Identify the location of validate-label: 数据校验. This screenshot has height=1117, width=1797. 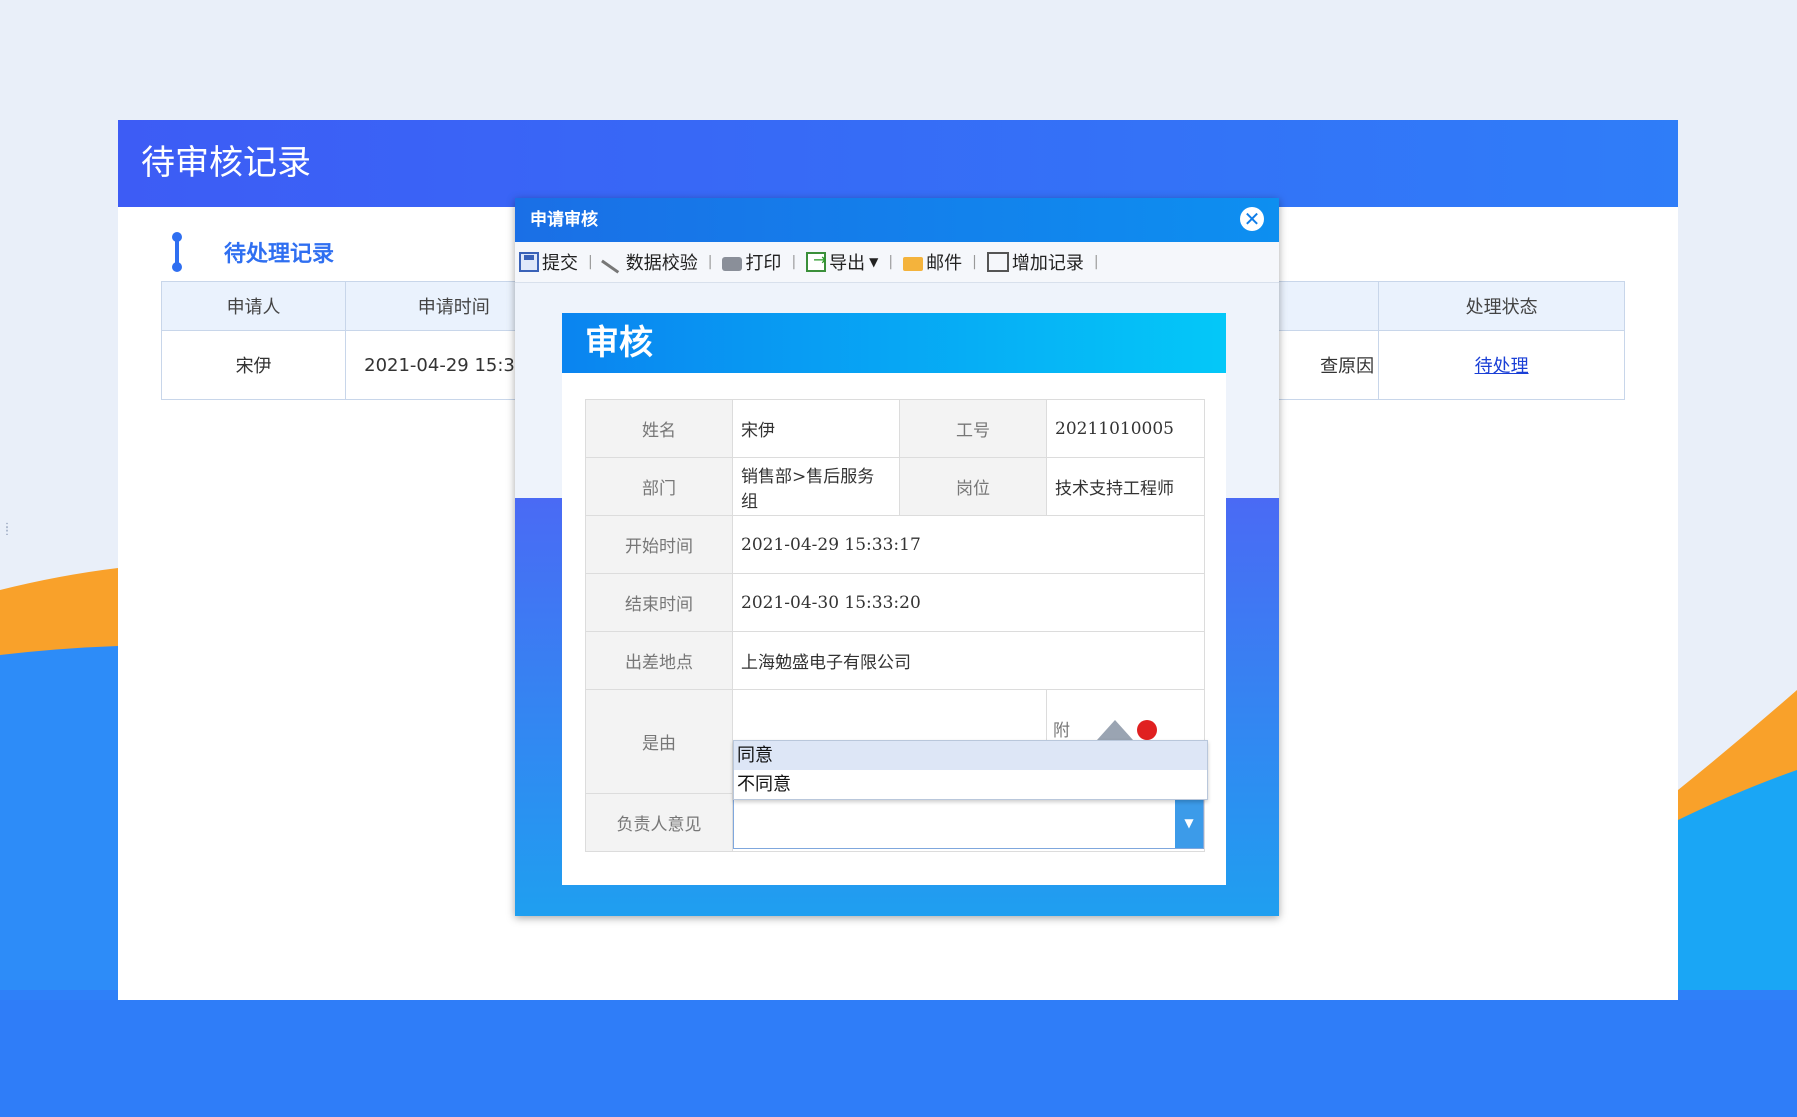
(661, 263).